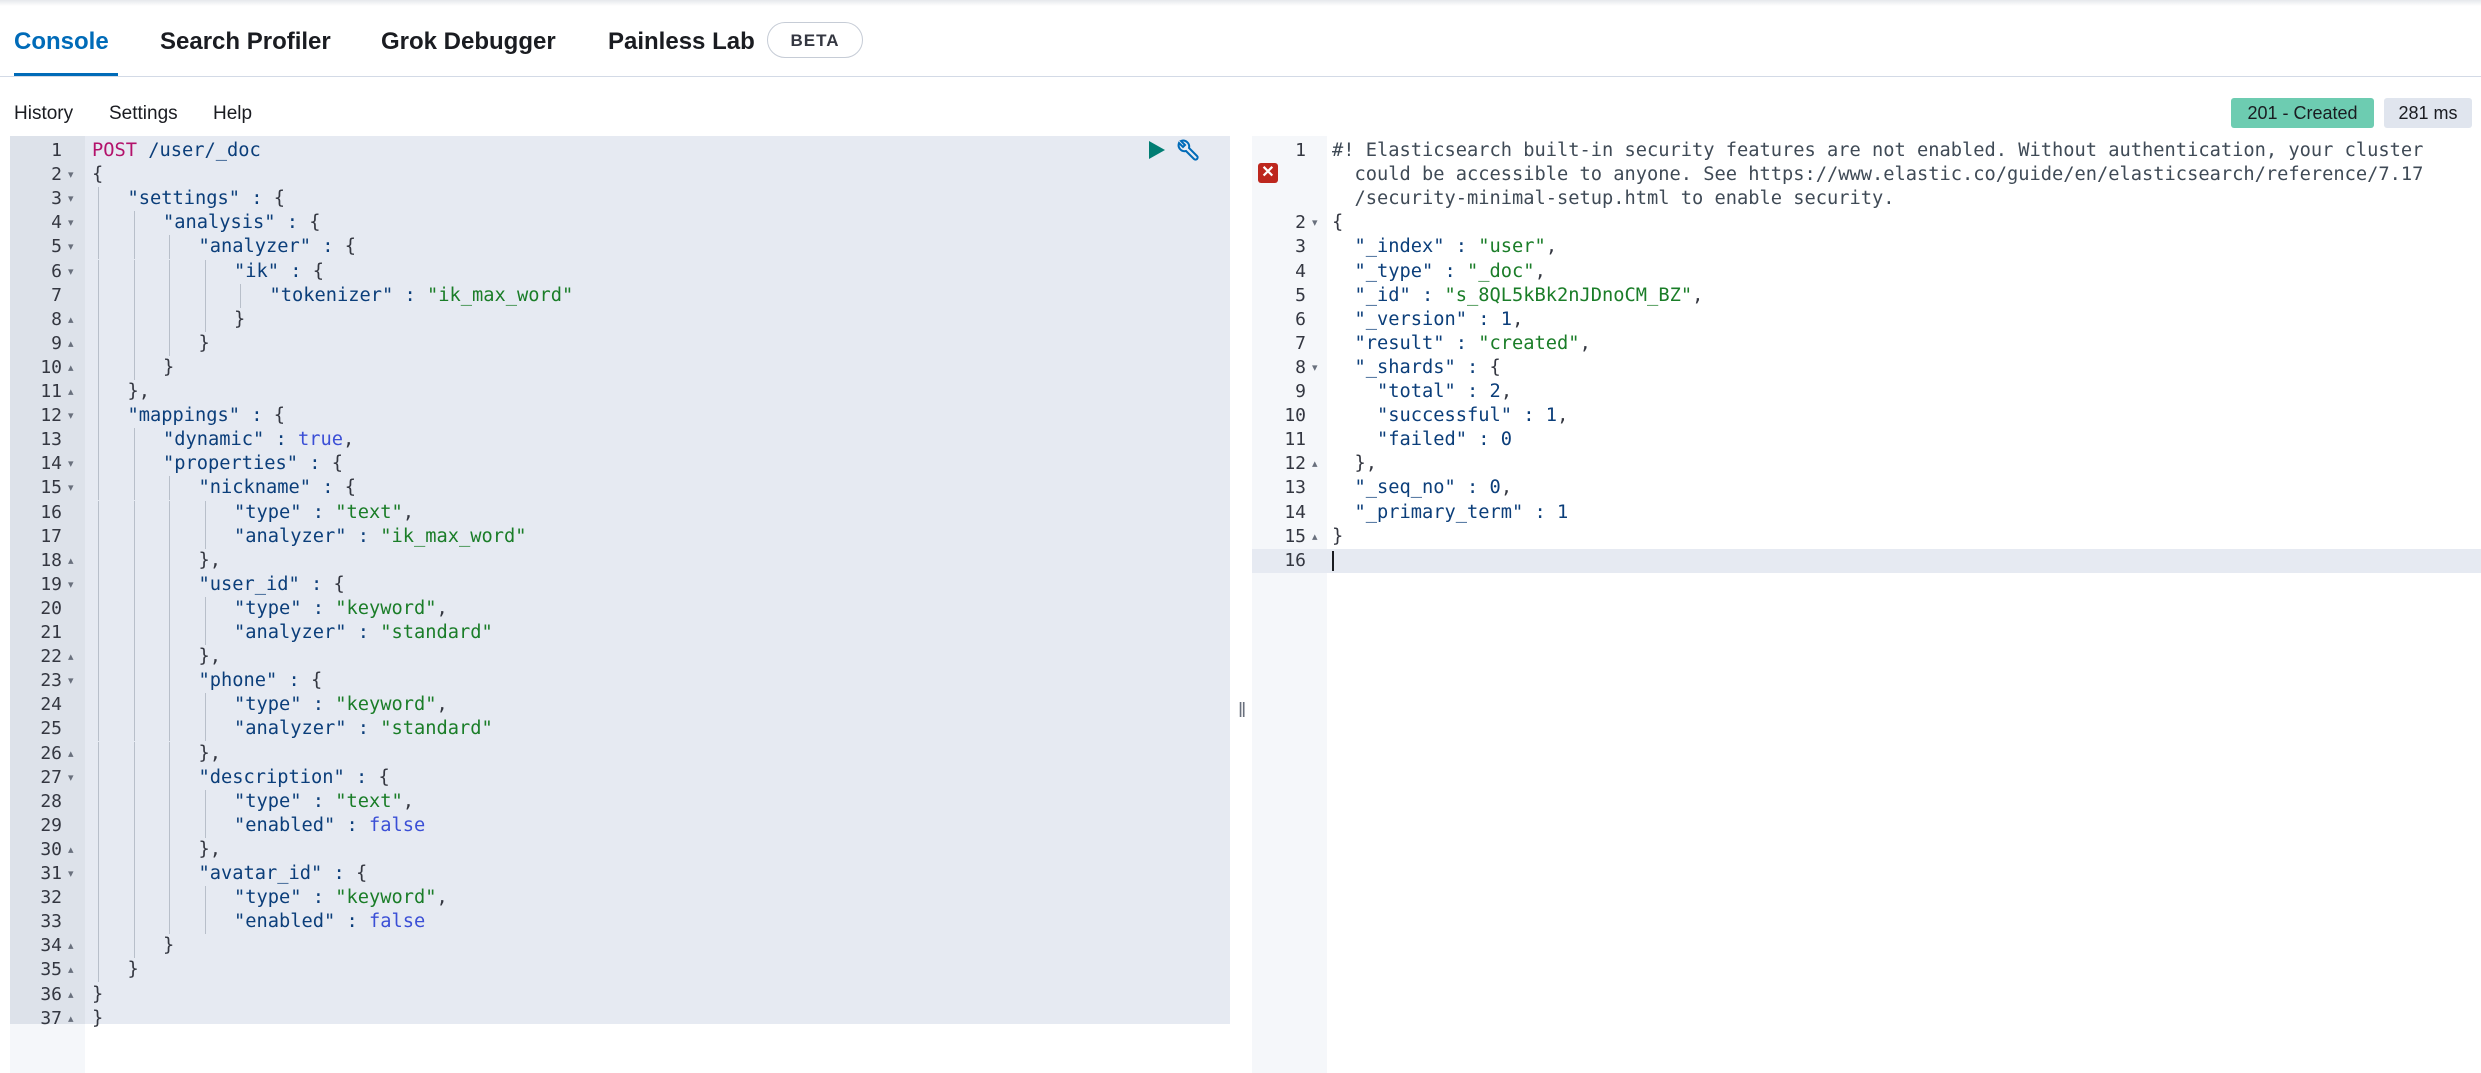 The width and height of the screenshot is (2481, 1073). I want to click on code-line: "type" : "text",, so click(324, 801).